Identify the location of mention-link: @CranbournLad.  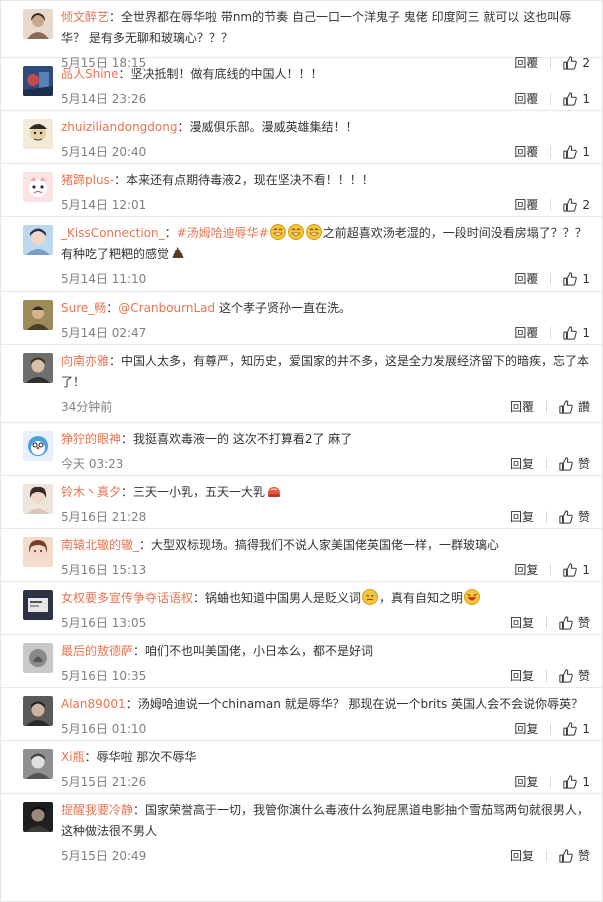
(166, 308).